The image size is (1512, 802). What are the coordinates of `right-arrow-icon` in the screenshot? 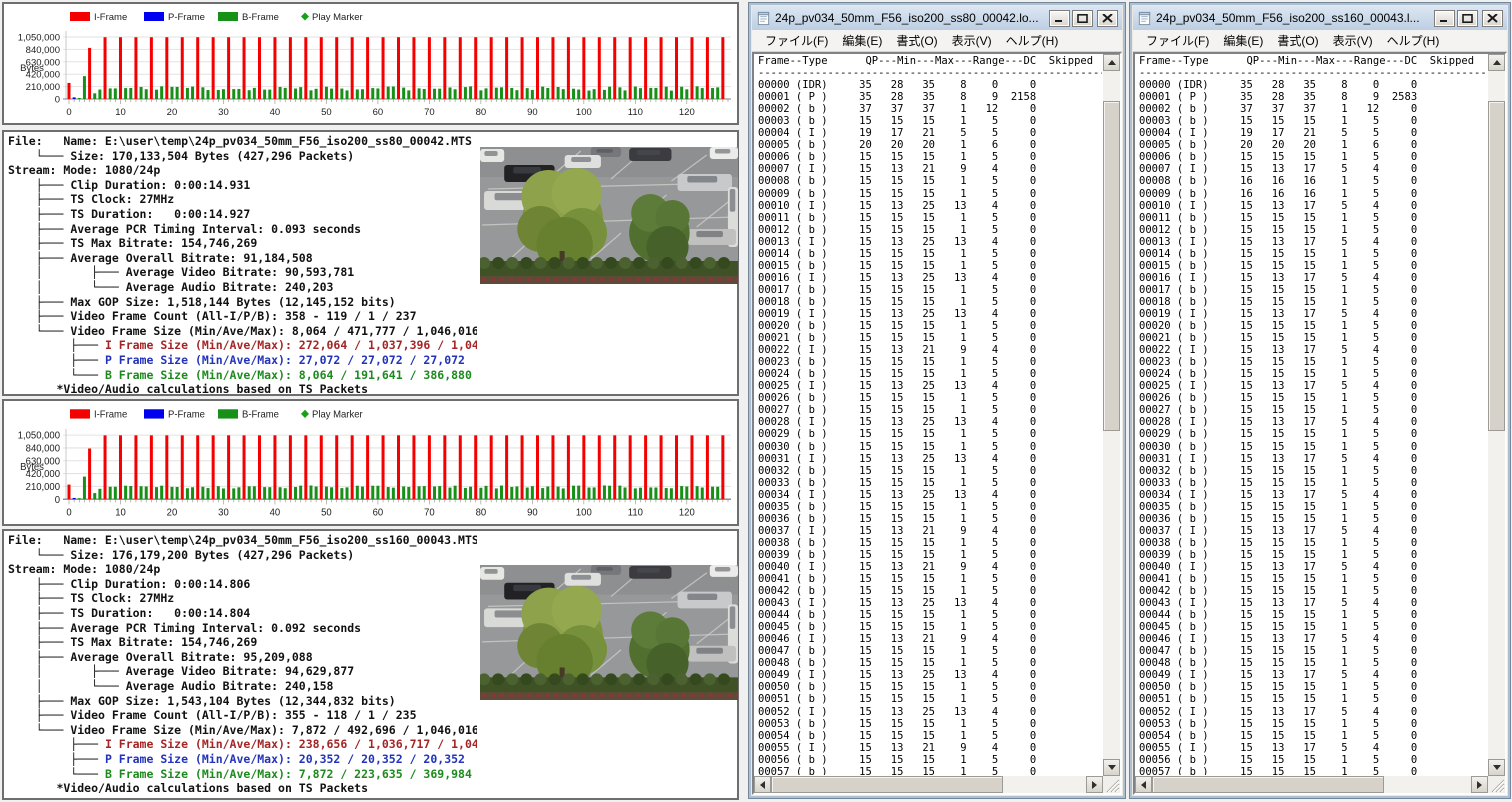 It's located at (1479, 784).